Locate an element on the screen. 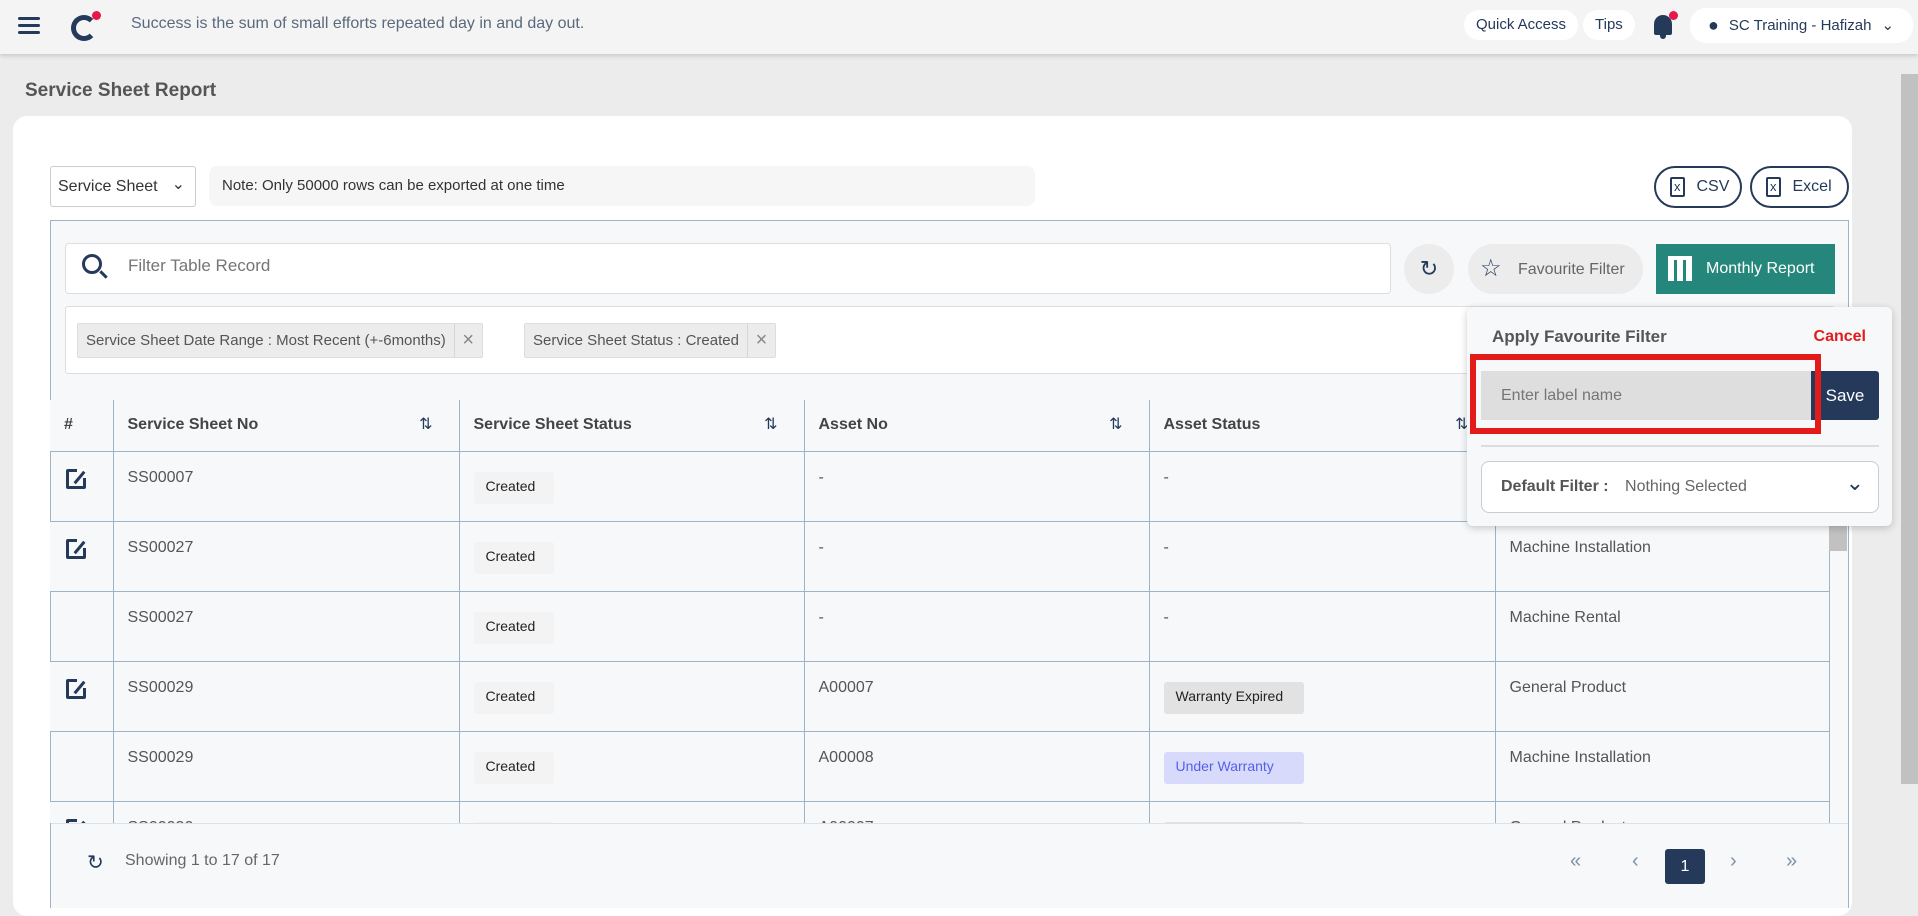 The width and height of the screenshot is (1918, 916). favourite-filter-label: Favourite Filter is located at coordinates (1571, 269).